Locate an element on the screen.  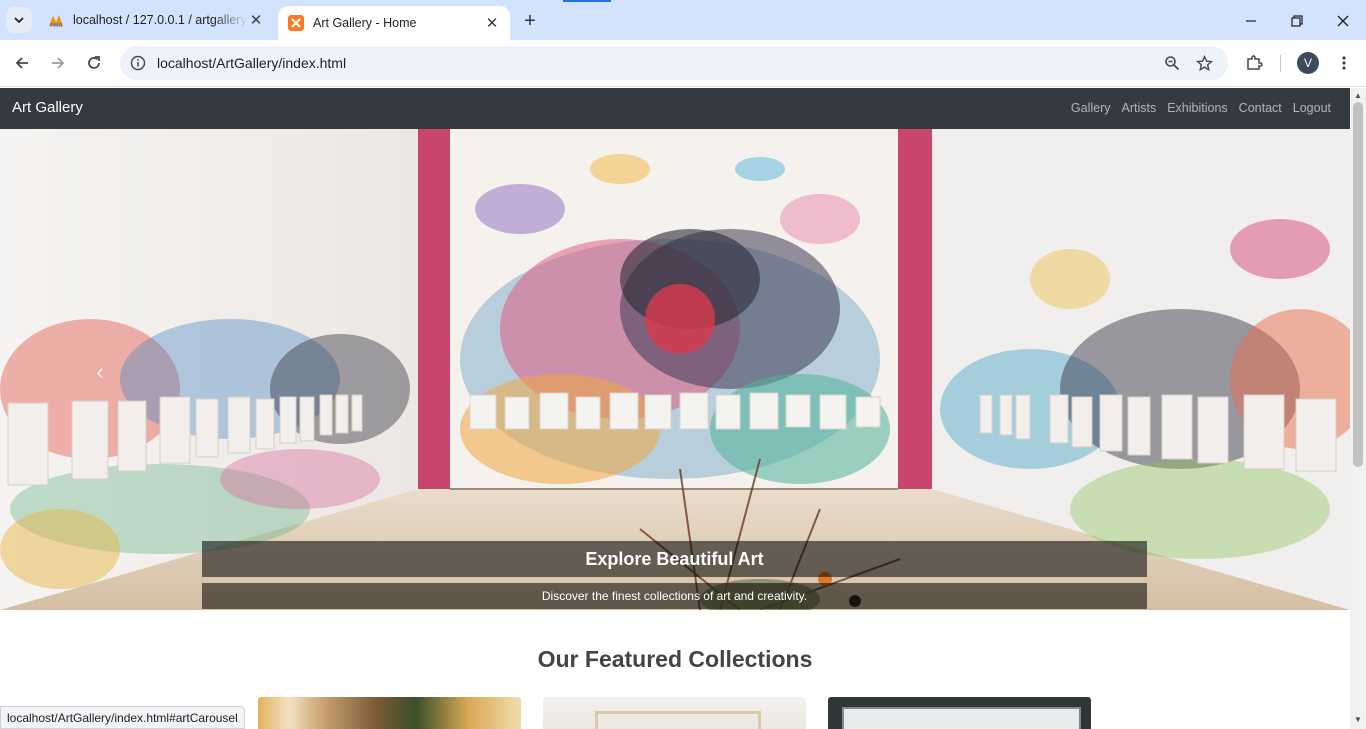
tab-phpmyadmin: PMA localhost / 127.0.0.1 / artgallery ✕ is located at coordinates (156, 20).